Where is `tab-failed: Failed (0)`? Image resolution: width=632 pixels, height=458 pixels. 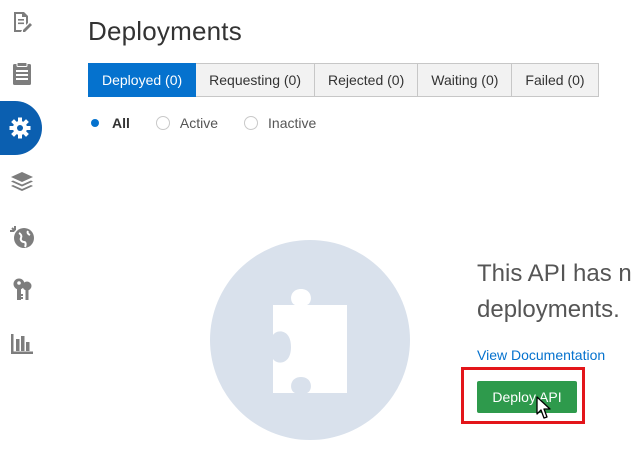 tab-failed: Failed (0) is located at coordinates (555, 80).